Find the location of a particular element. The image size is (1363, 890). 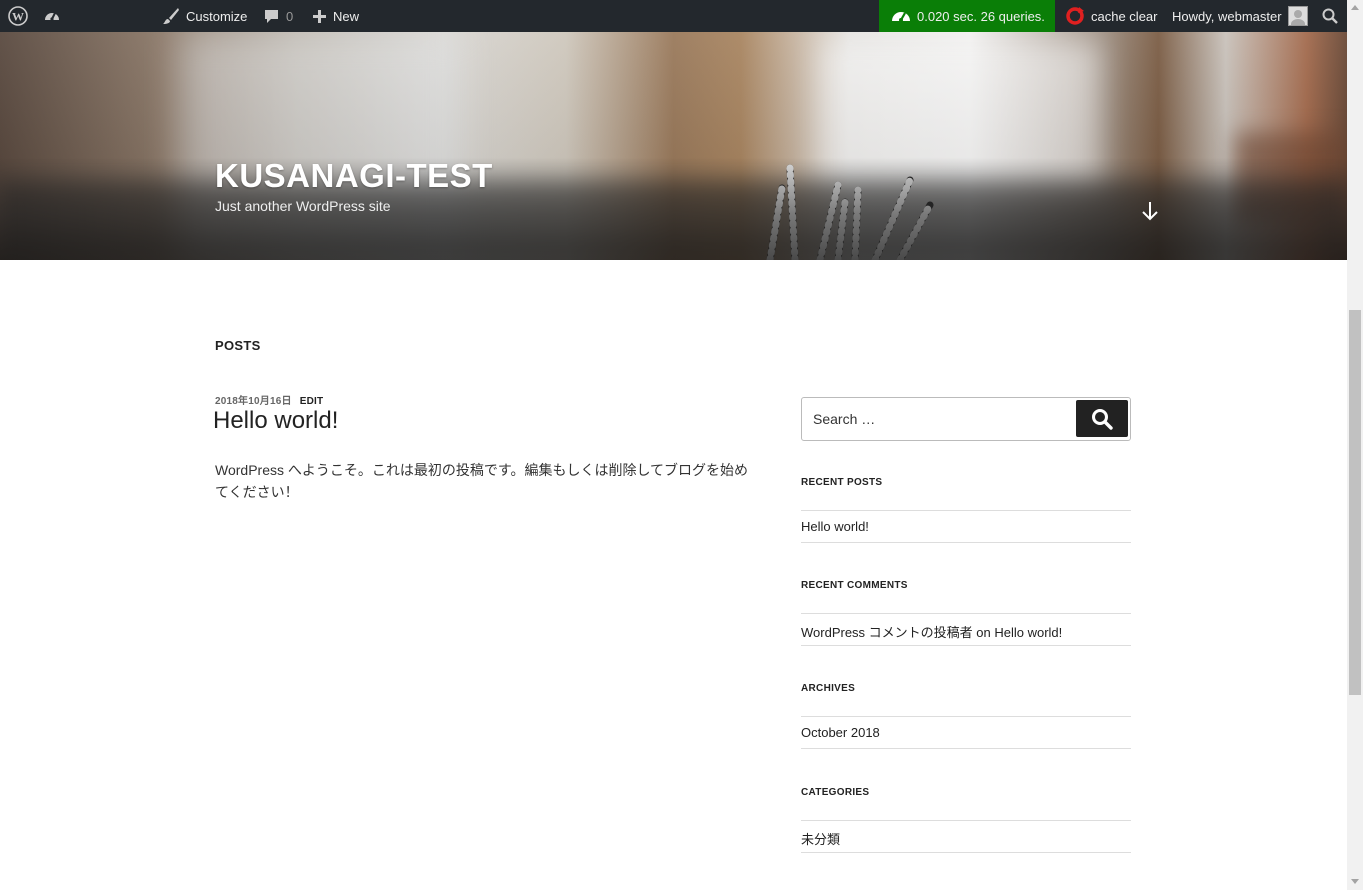

customize-button: Customize is located at coordinates (204, 16).